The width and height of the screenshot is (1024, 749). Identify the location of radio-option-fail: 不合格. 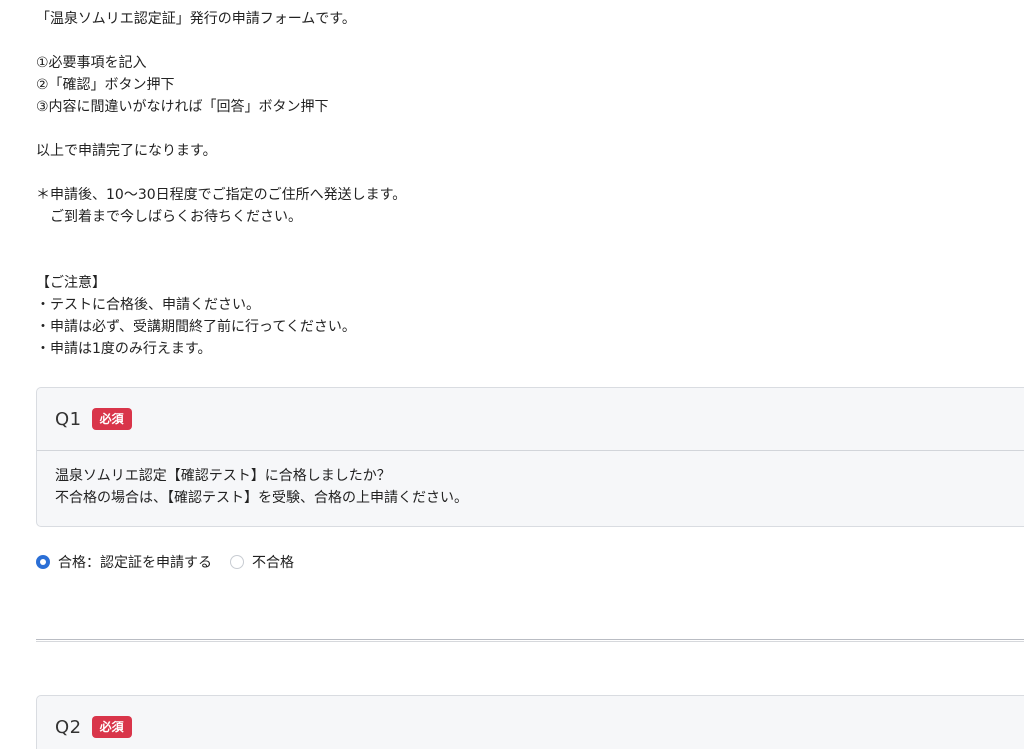
(262, 562).